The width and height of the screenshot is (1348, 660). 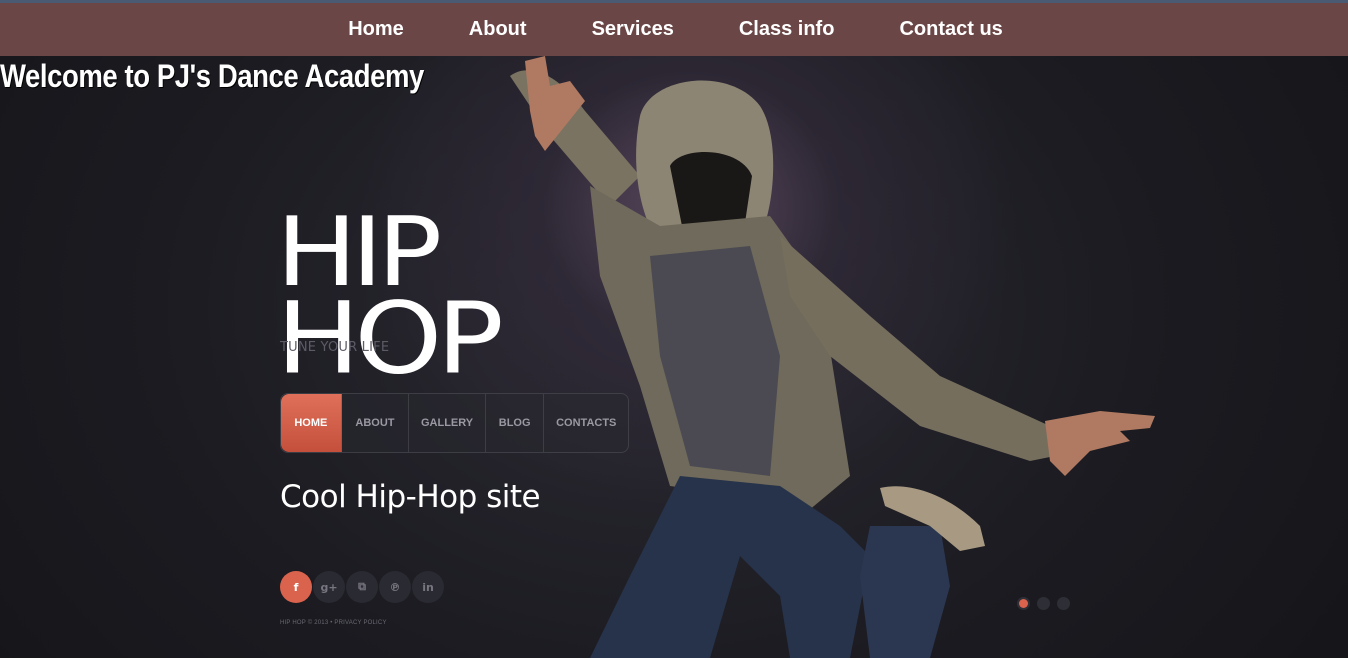 I want to click on slider-dots, so click(x=1047, y=603).